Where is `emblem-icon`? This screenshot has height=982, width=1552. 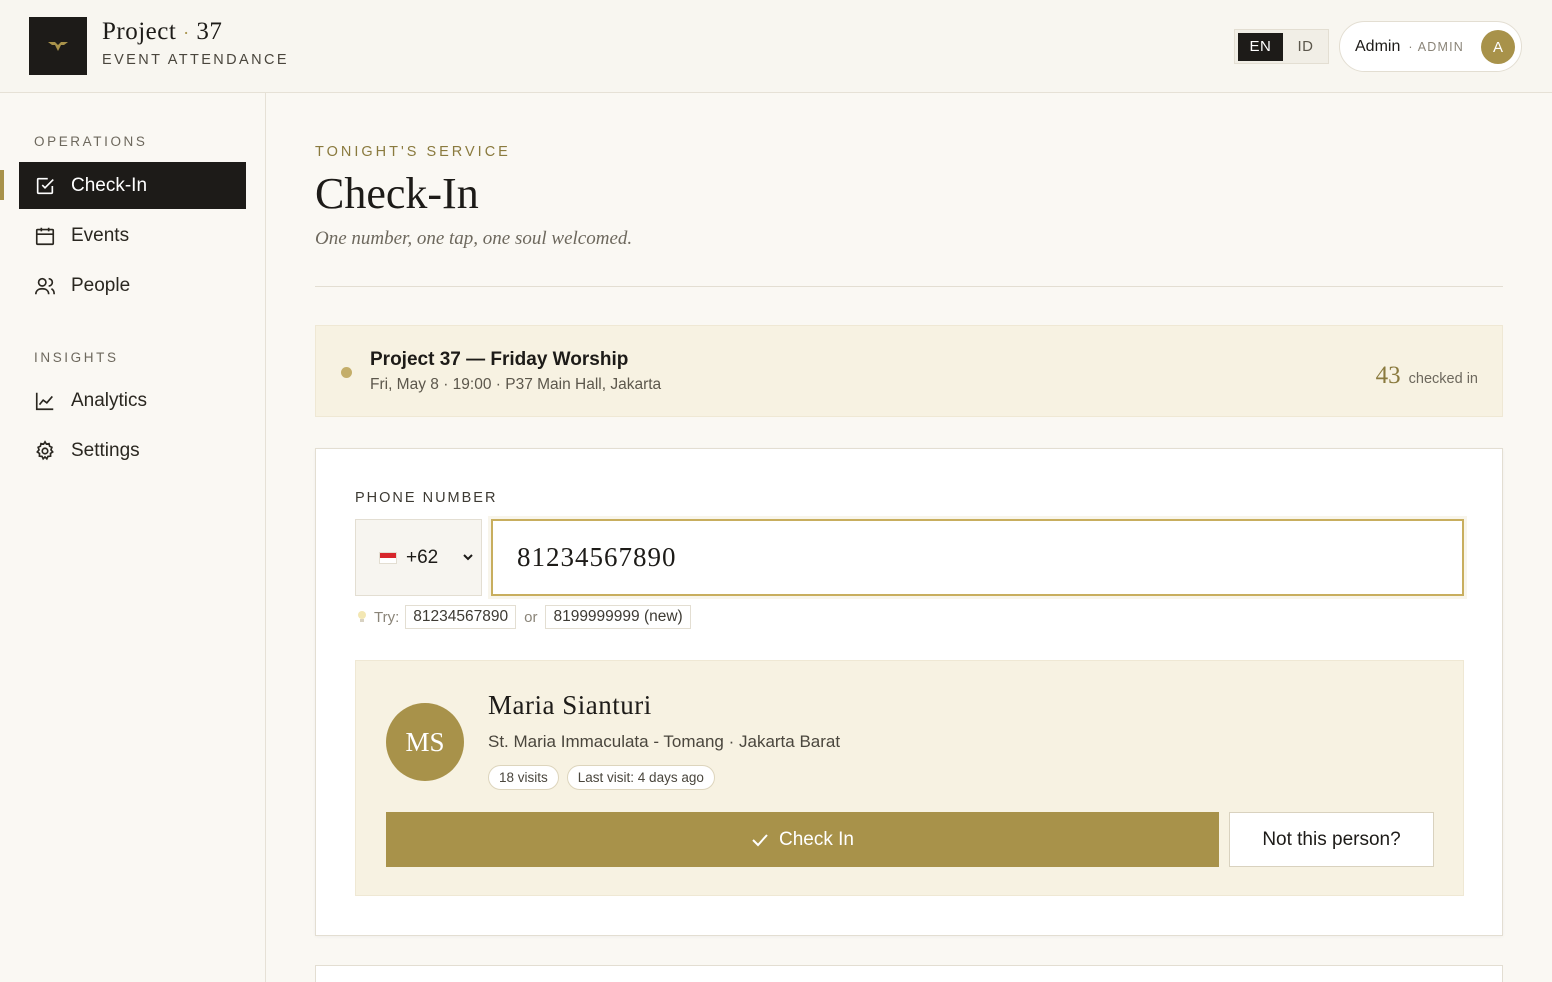 emblem-icon is located at coordinates (58, 46).